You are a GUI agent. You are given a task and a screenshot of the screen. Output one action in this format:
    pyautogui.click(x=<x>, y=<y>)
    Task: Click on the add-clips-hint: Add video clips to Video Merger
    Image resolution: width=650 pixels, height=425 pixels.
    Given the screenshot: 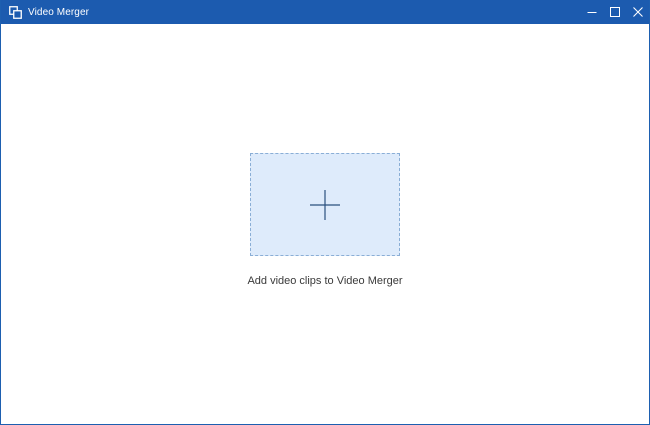 What is the action you would take?
    pyautogui.click(x=325, y=281)
    